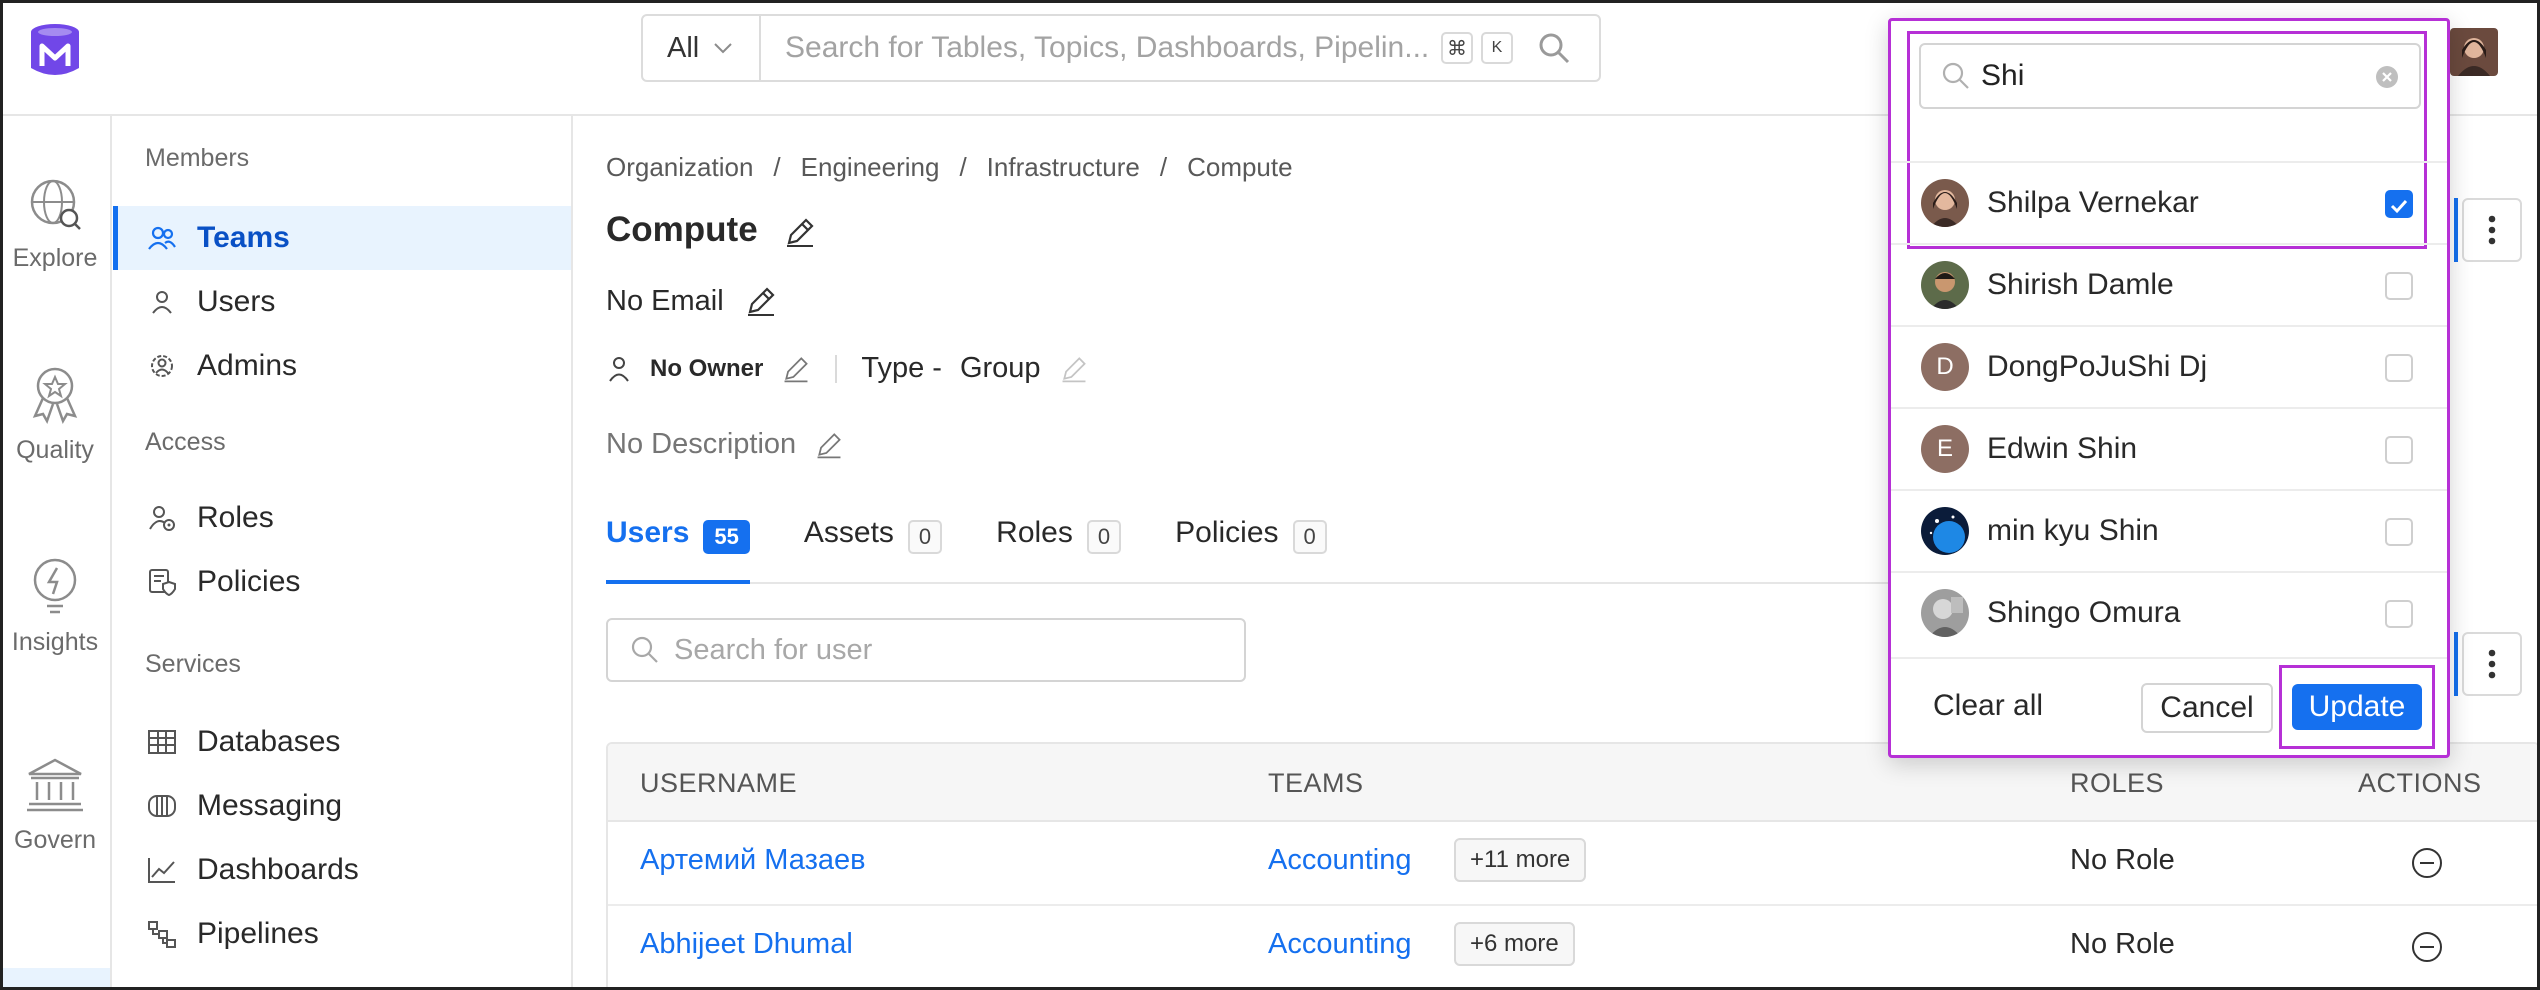  What do you see at coordinates (2170, 76) in the screenshot?
I see `popover-search-input: Shi` at bounding box center [2170, 76].